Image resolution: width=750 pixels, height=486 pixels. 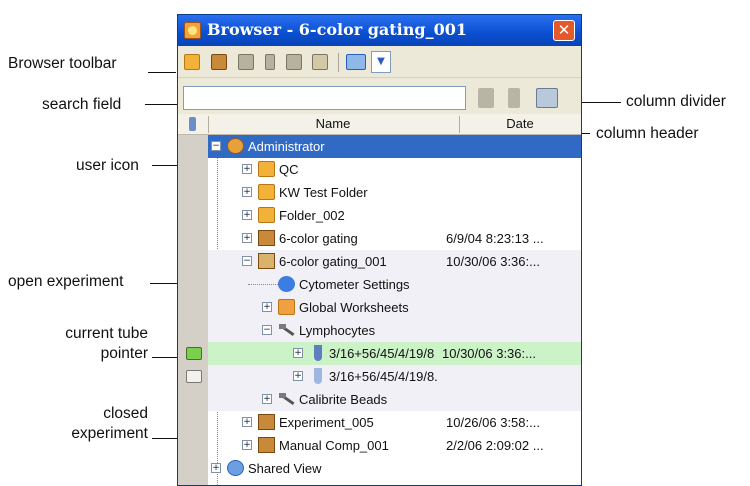 What do you see at coordinates (379, 284) in the screenshot?
I see `tree-item-cytometer-settings: Cytometer Settings` at bounding box center [379, 284].